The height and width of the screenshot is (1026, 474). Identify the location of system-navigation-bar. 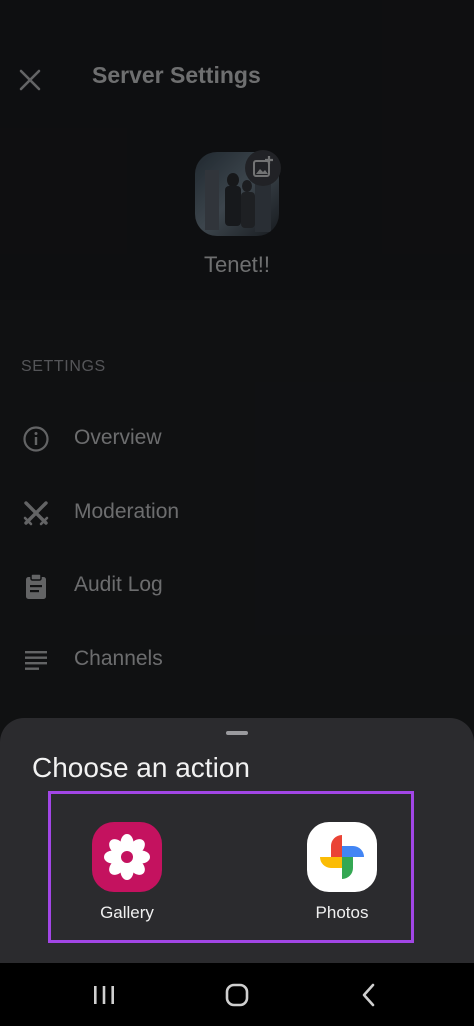
(237, 994).